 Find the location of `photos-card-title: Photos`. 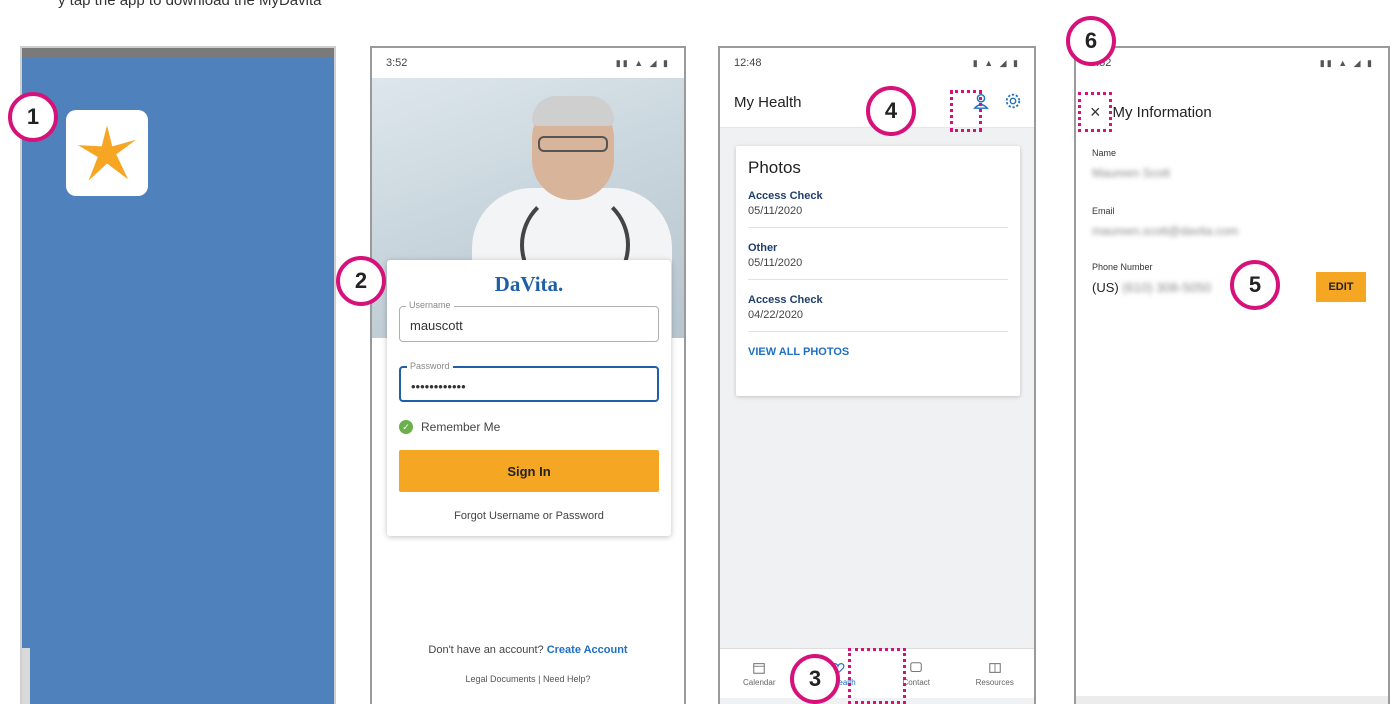

photos-card-title: Photos is located at coordinates (774, 167).